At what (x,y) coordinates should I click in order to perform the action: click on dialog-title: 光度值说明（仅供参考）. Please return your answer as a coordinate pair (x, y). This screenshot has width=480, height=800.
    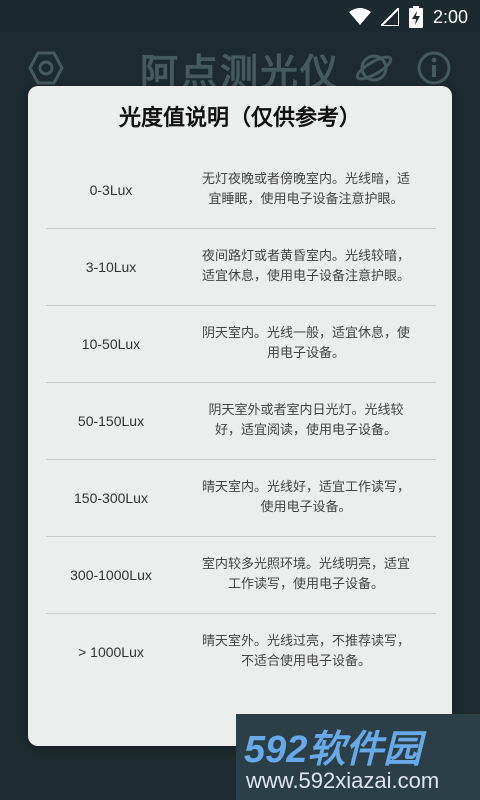
    Looking at the image, I should click on (239, 118).